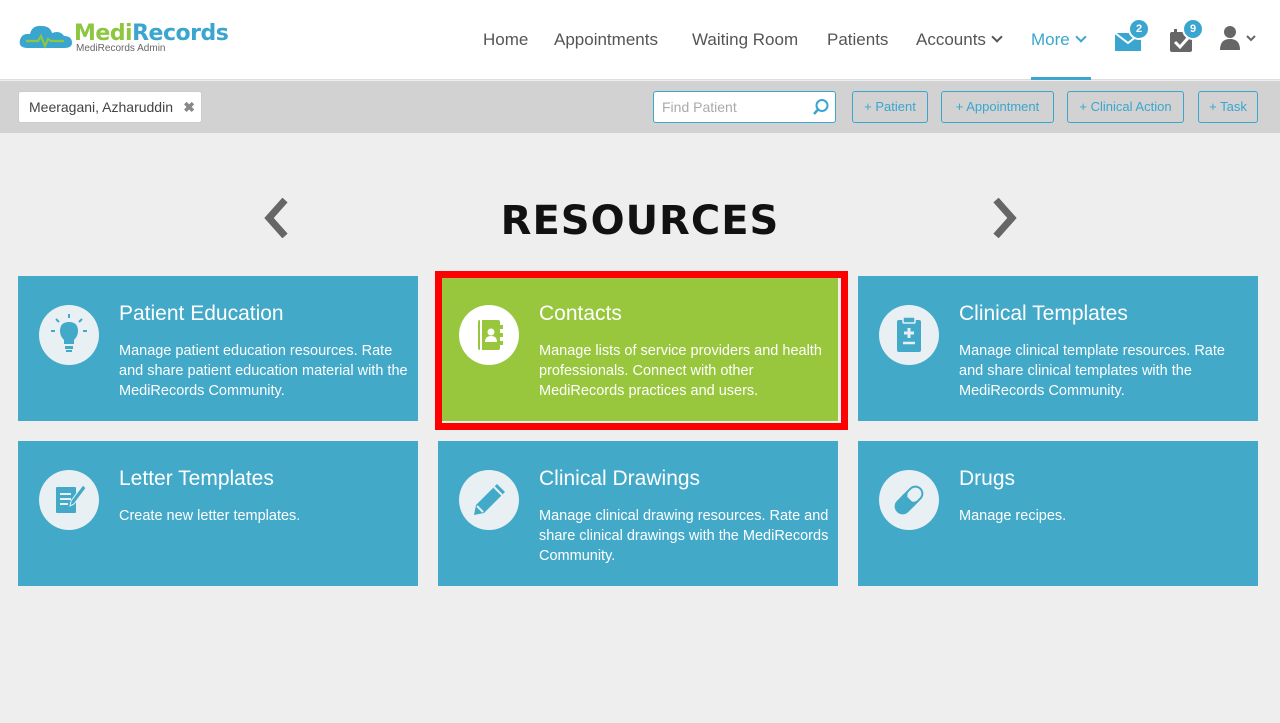 The image size is (1280, 723). What do you see at coordinates (1125, 107) in the screenshot?
I see `add-clinical-action-button: + Clinical Action` at bounding box center [1125, 107].